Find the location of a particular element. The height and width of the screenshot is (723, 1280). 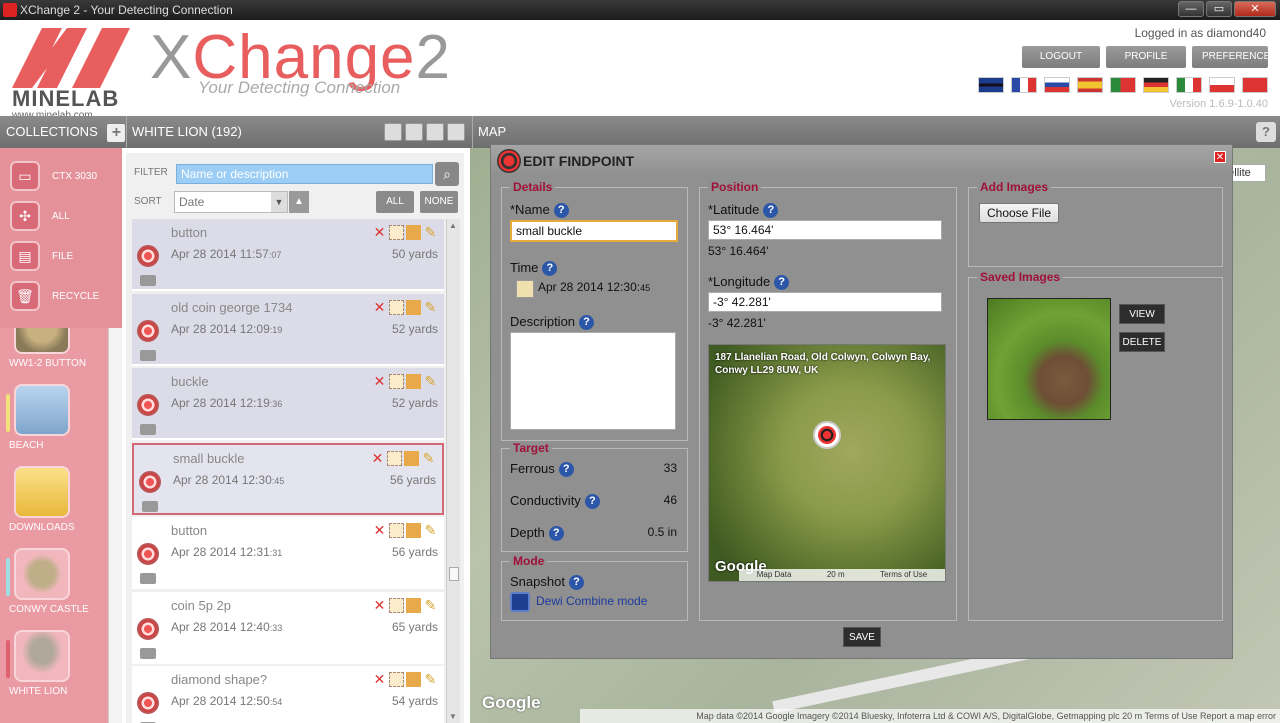

sort-ascending-icon: ▲ is located at coordinates (299, 202).